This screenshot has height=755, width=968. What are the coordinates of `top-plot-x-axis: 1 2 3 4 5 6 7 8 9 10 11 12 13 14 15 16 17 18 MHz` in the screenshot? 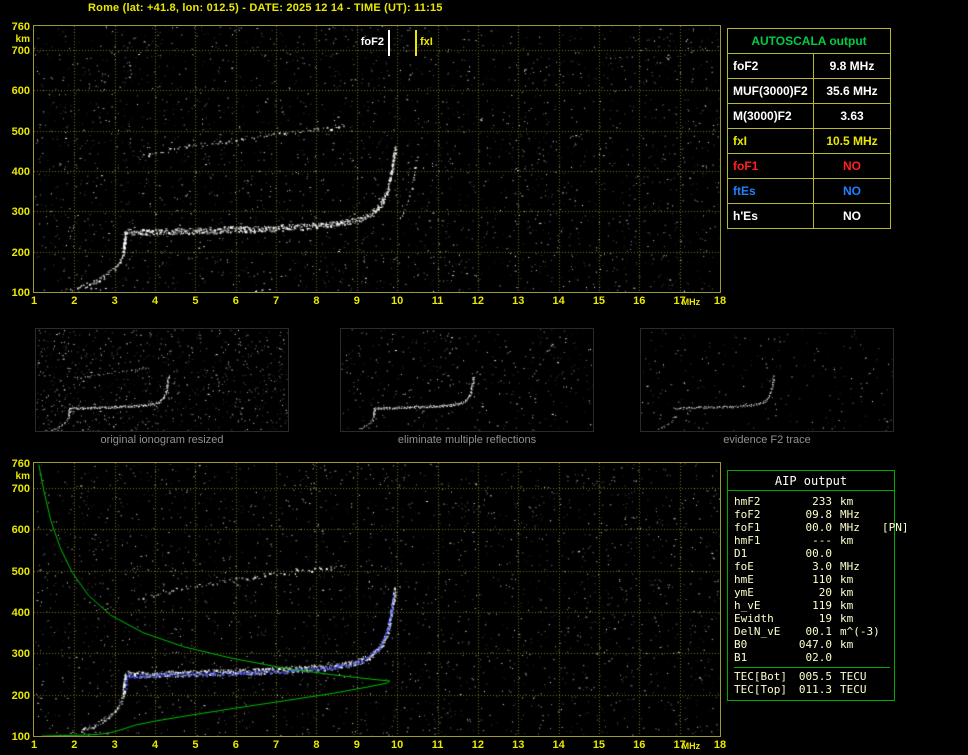 It's located at (382, 302).